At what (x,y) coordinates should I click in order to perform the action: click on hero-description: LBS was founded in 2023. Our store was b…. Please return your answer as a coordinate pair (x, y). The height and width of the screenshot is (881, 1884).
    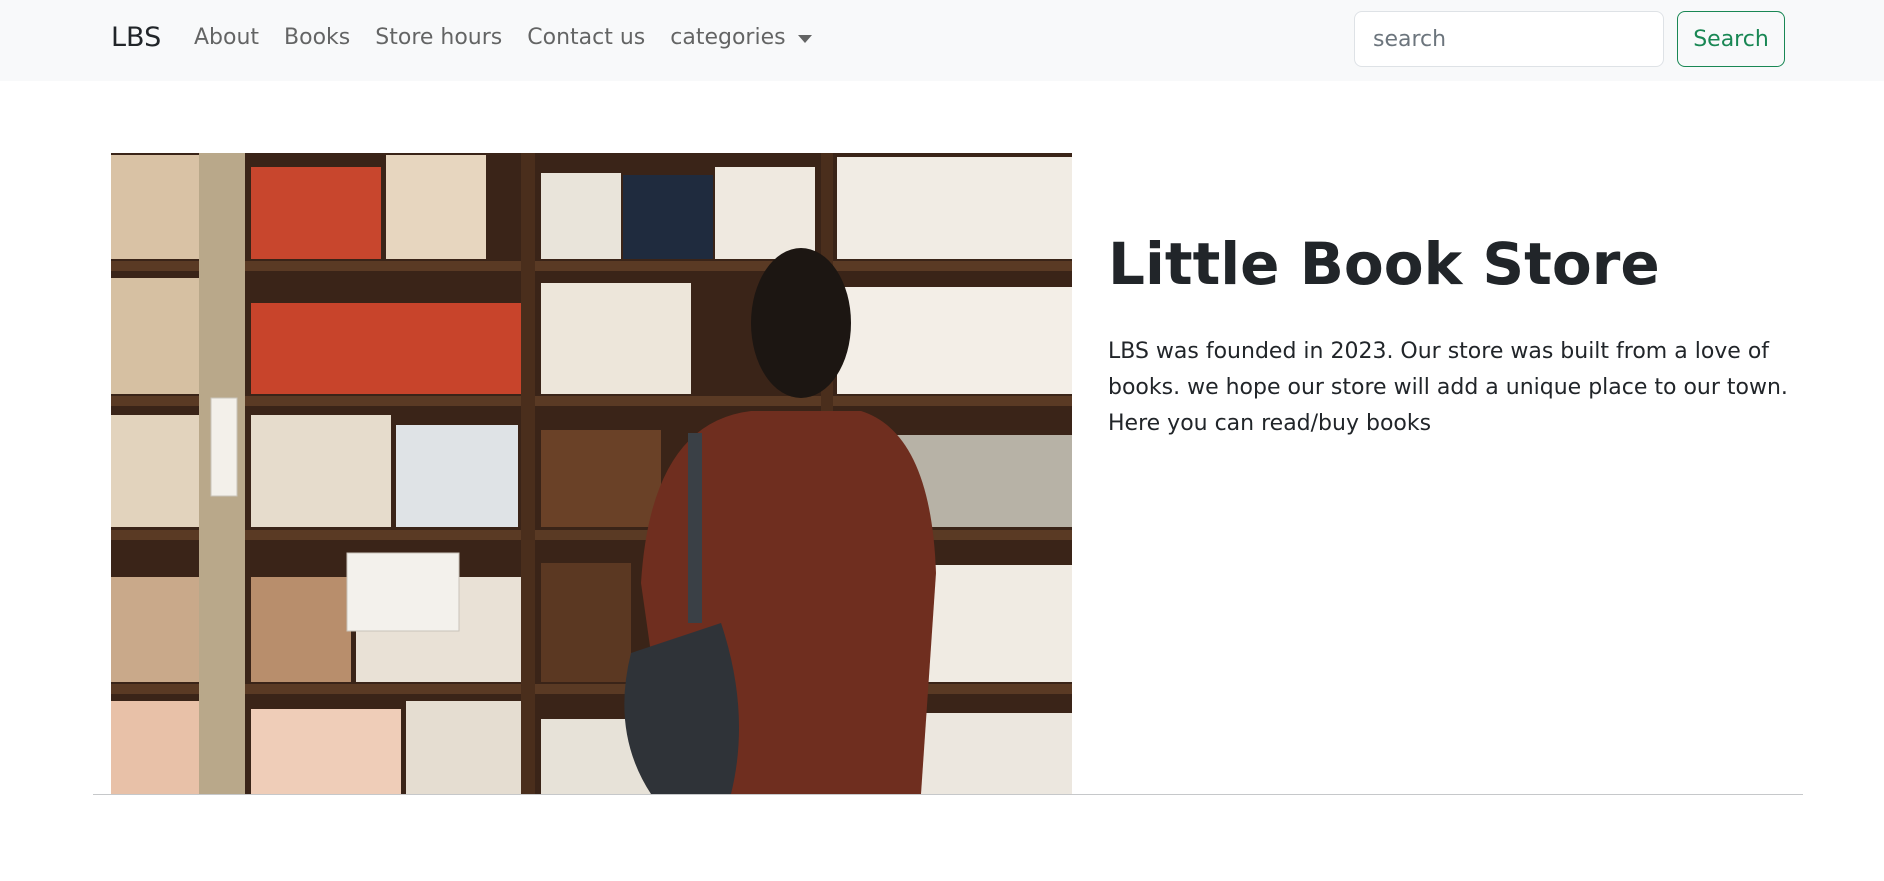
    Looking at the image, I should click on (1448, 387).